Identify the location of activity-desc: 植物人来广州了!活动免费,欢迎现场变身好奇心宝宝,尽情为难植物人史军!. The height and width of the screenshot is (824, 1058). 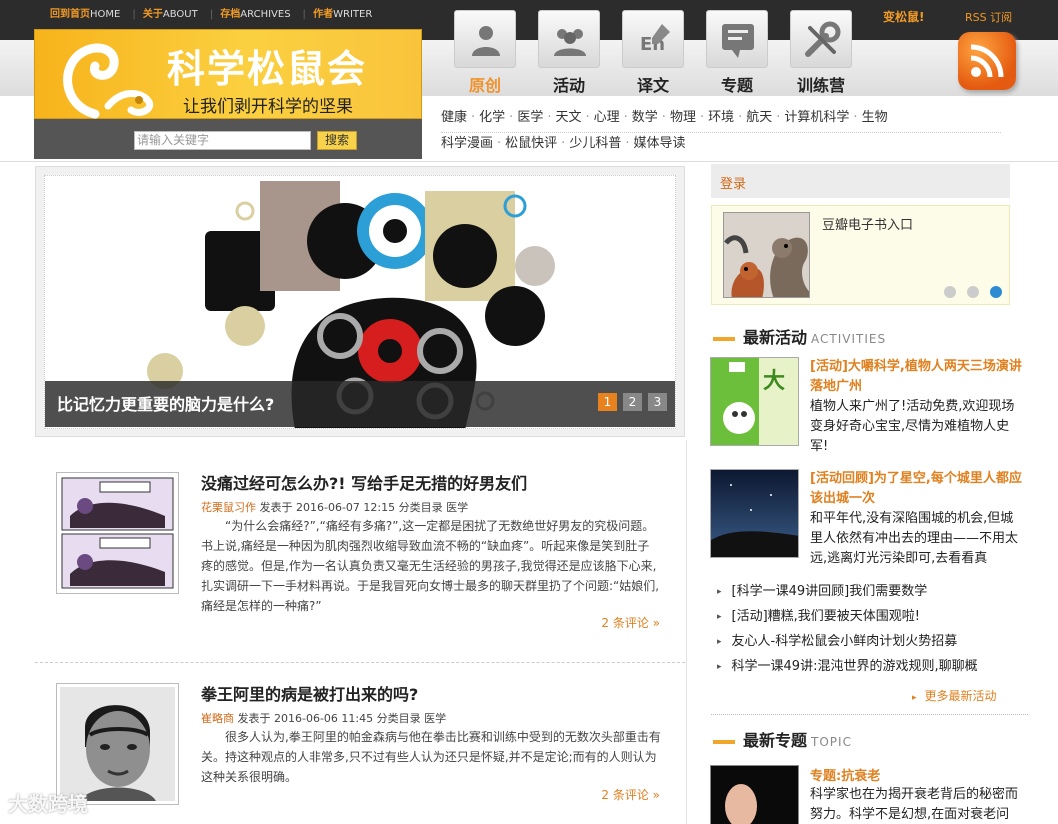
(912, 426).